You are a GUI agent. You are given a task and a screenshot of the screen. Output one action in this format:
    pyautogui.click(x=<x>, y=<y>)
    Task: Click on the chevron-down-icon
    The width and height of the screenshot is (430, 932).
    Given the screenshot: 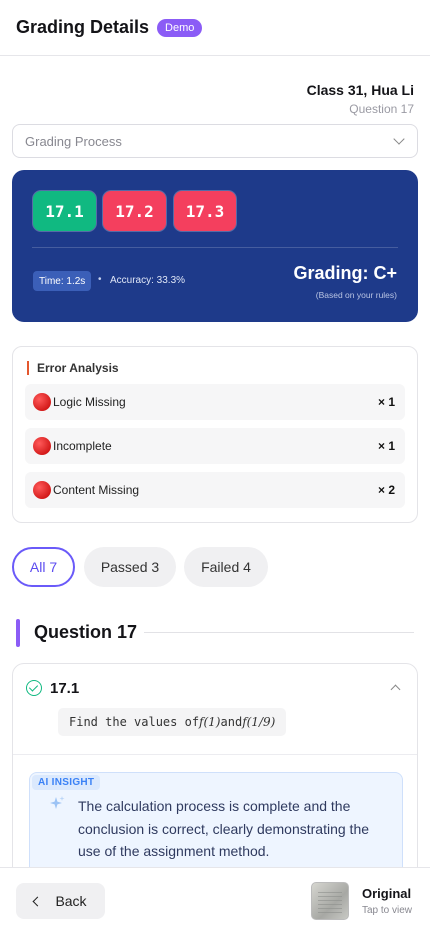 What is the action you would take?
    pyautogui.click(x=399, y=139)
    